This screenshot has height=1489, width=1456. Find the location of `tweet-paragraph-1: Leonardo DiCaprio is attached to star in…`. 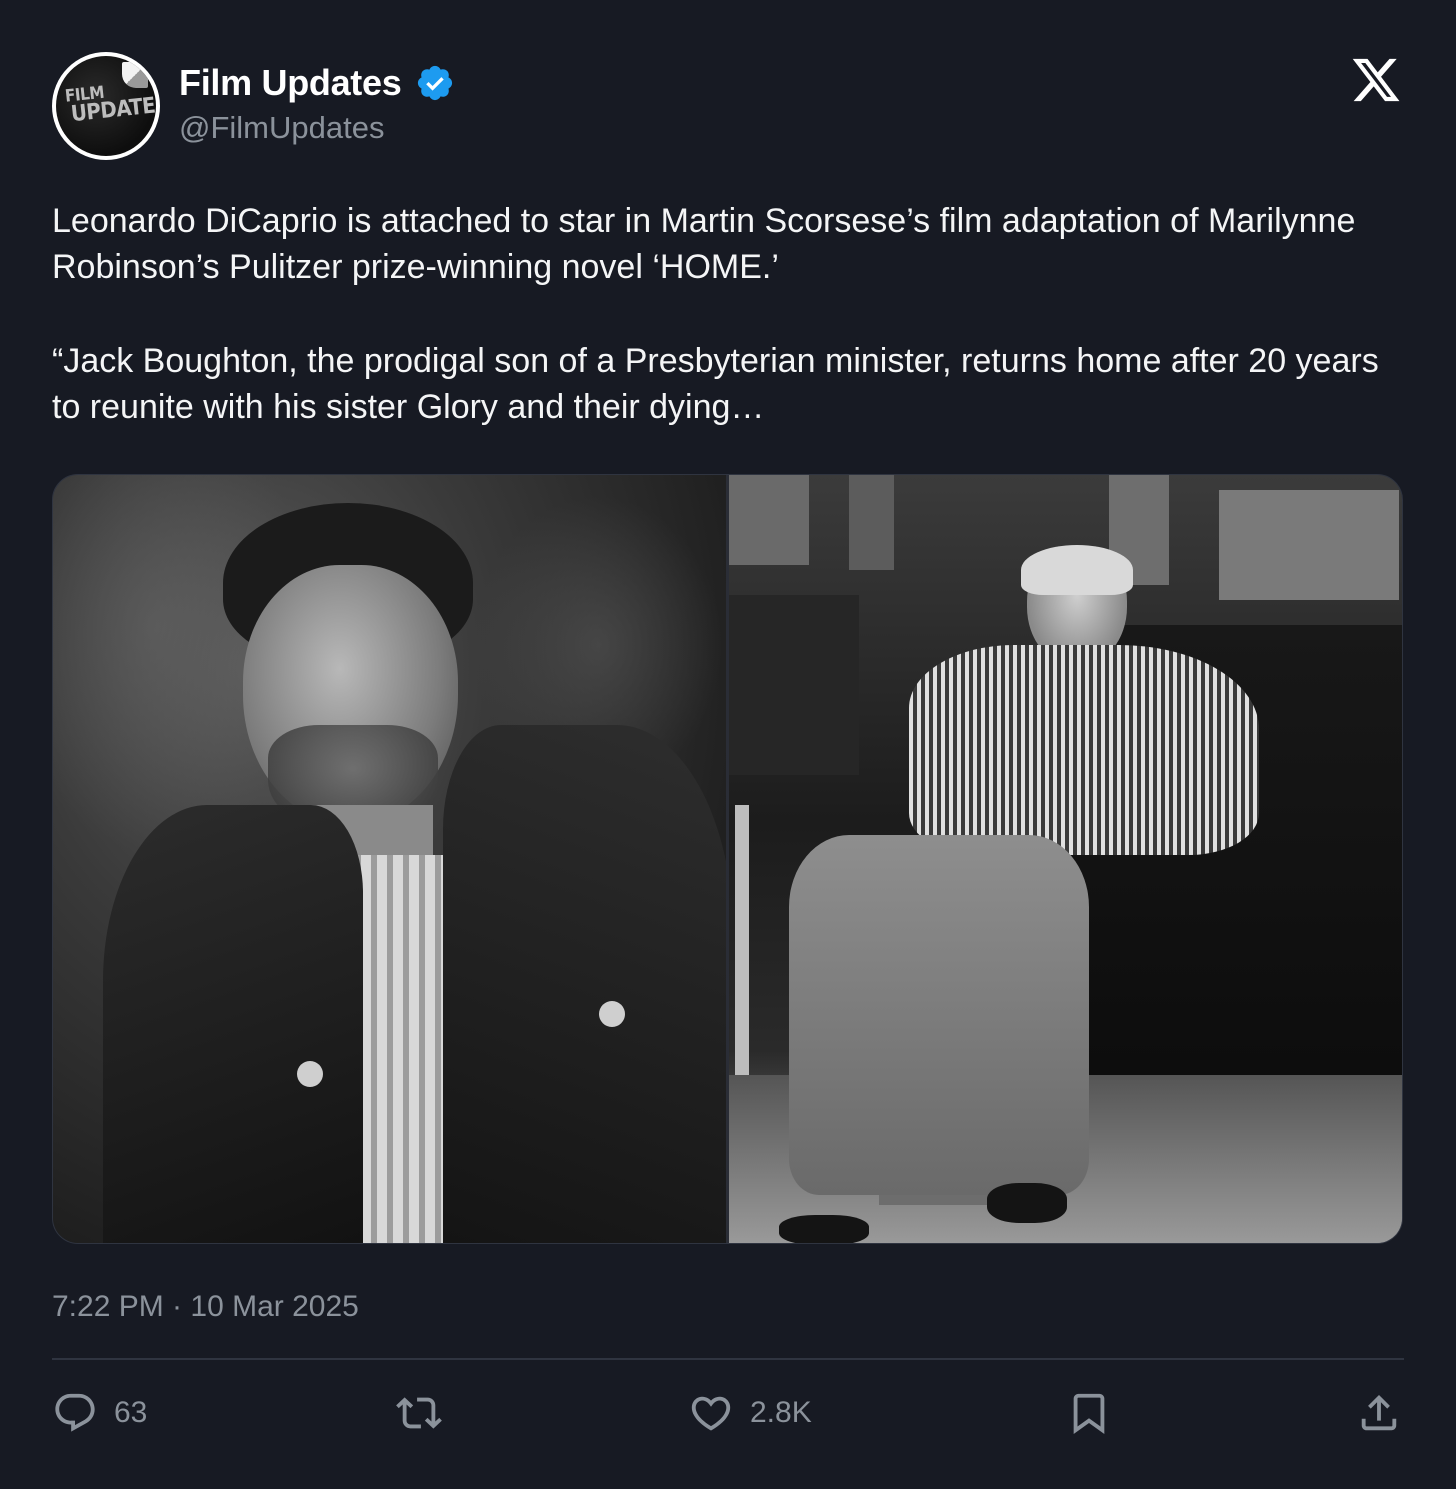

tweet-paragraph-1: Leonardo DiCaprio is attached to star in… is located at coordinates (704, 244).